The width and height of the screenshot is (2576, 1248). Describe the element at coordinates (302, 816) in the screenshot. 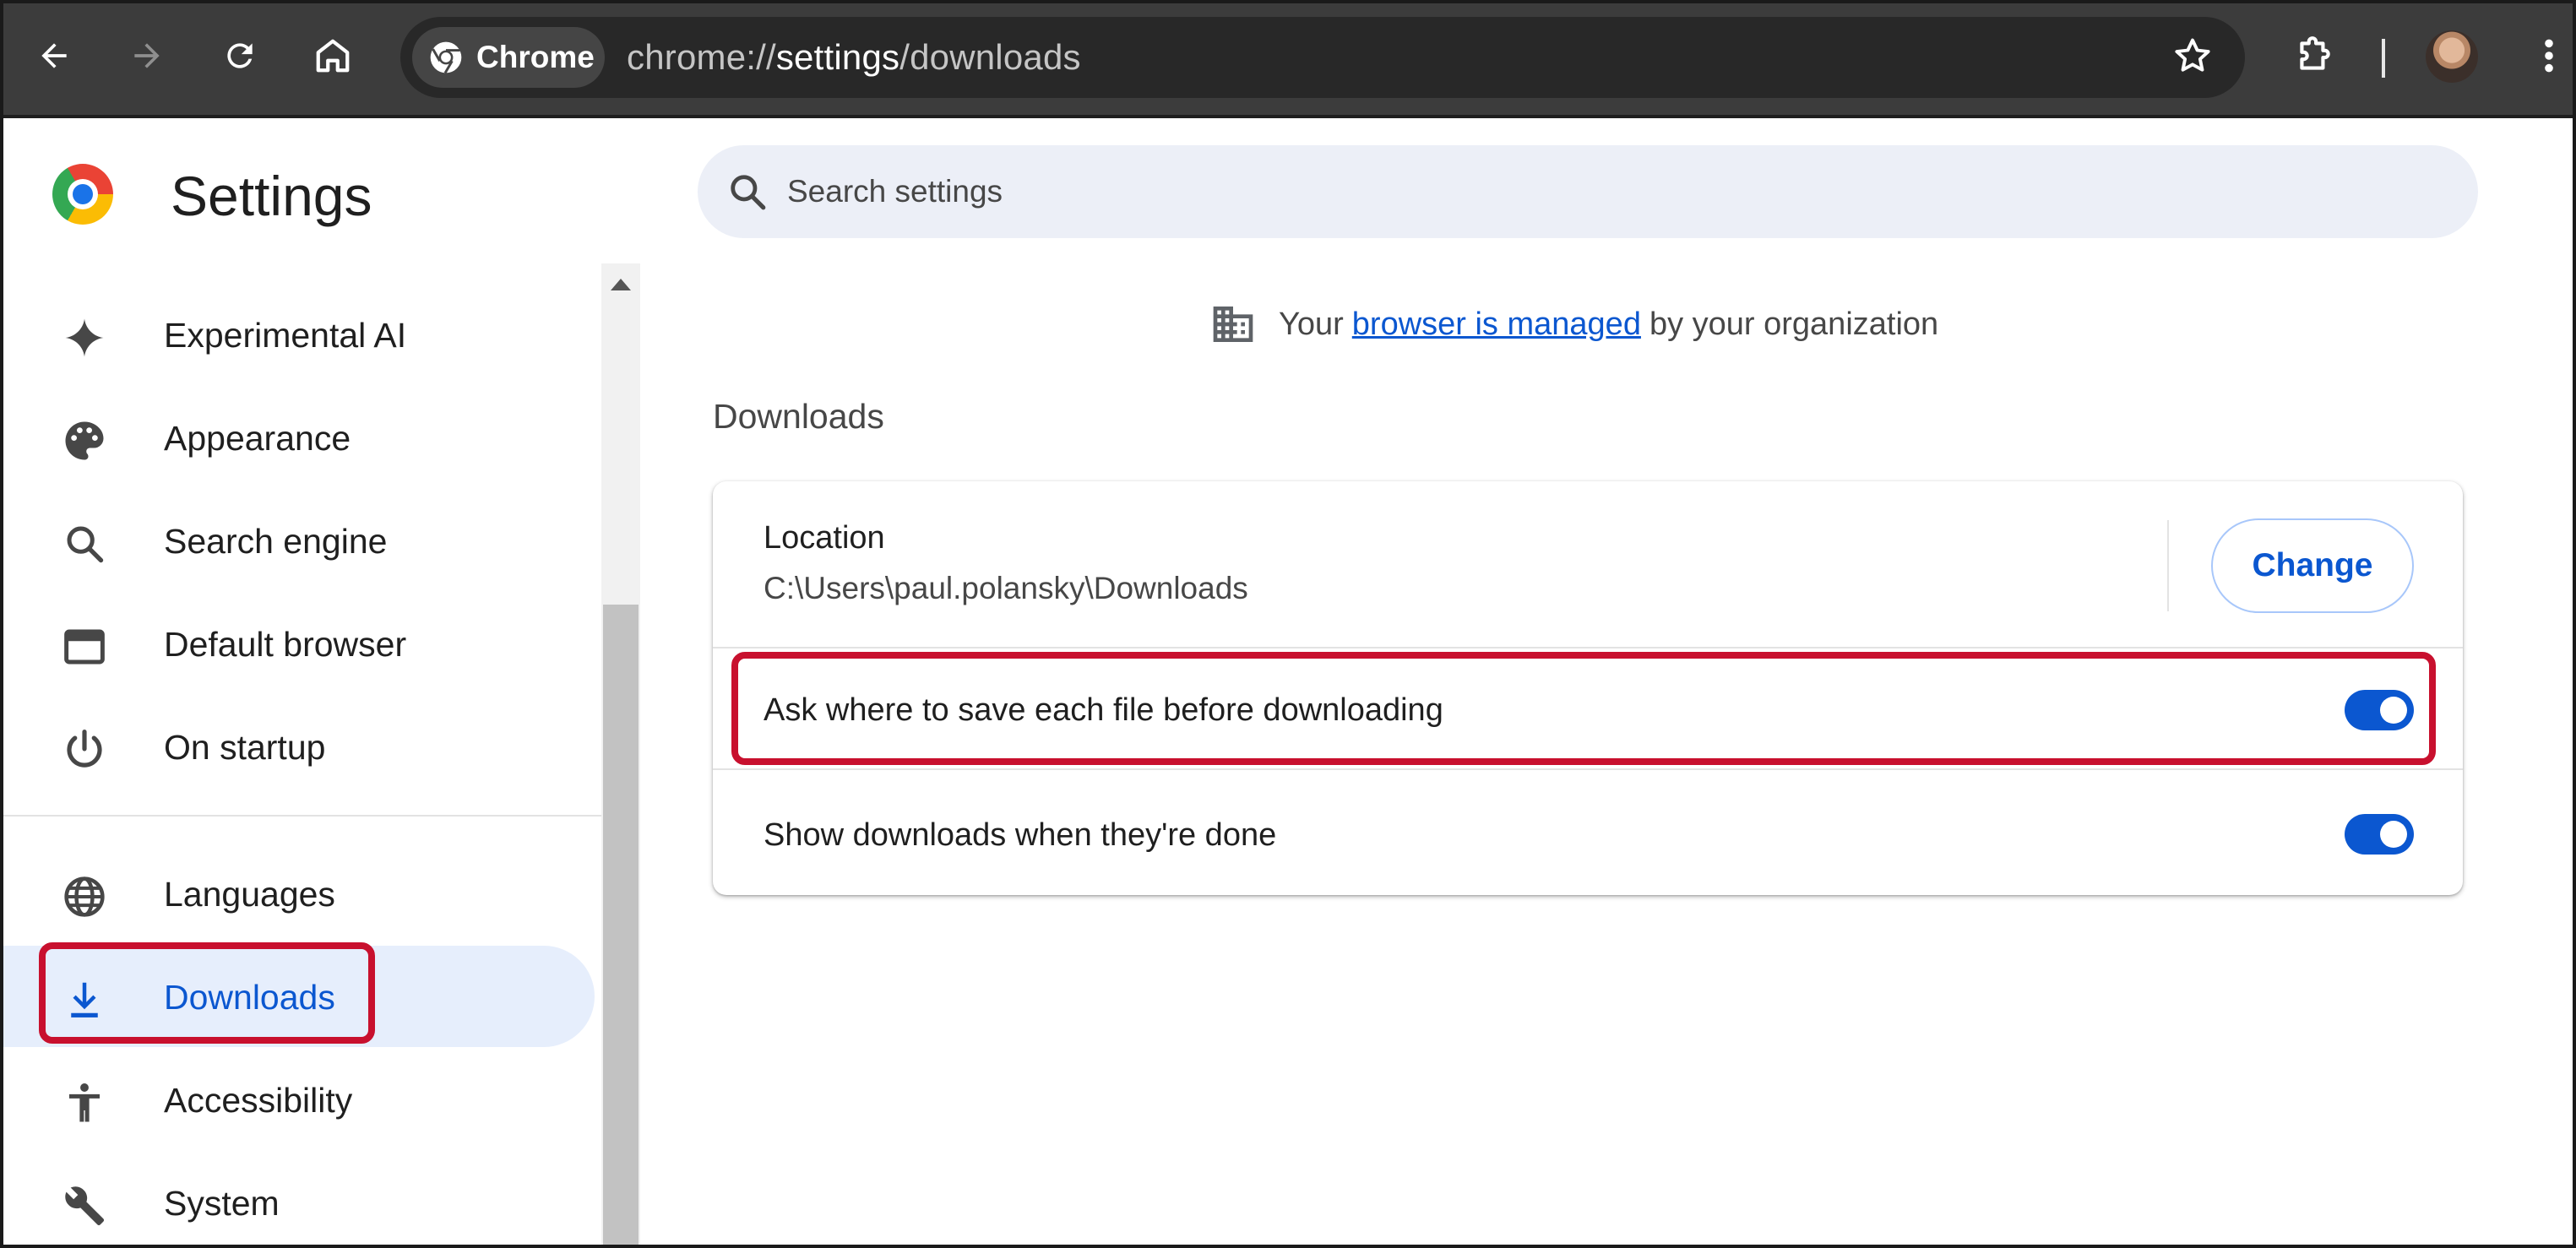

I see `sidebar-divider` at that location.